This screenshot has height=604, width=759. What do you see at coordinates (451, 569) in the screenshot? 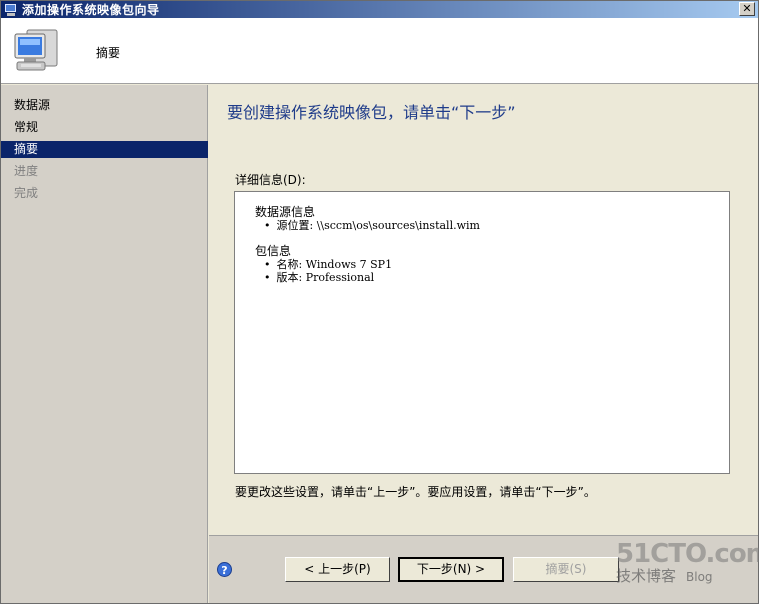
I see `next-button: 下一步(N) >` at bounding box center [451, 569].